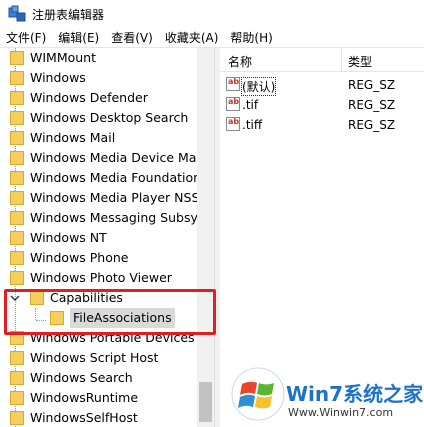 The image size is (424, 427). What do you see at coordinates (103, 58) in the screenshot?
I see `tree-item: WIMMount` at bounding box center [103, 58].